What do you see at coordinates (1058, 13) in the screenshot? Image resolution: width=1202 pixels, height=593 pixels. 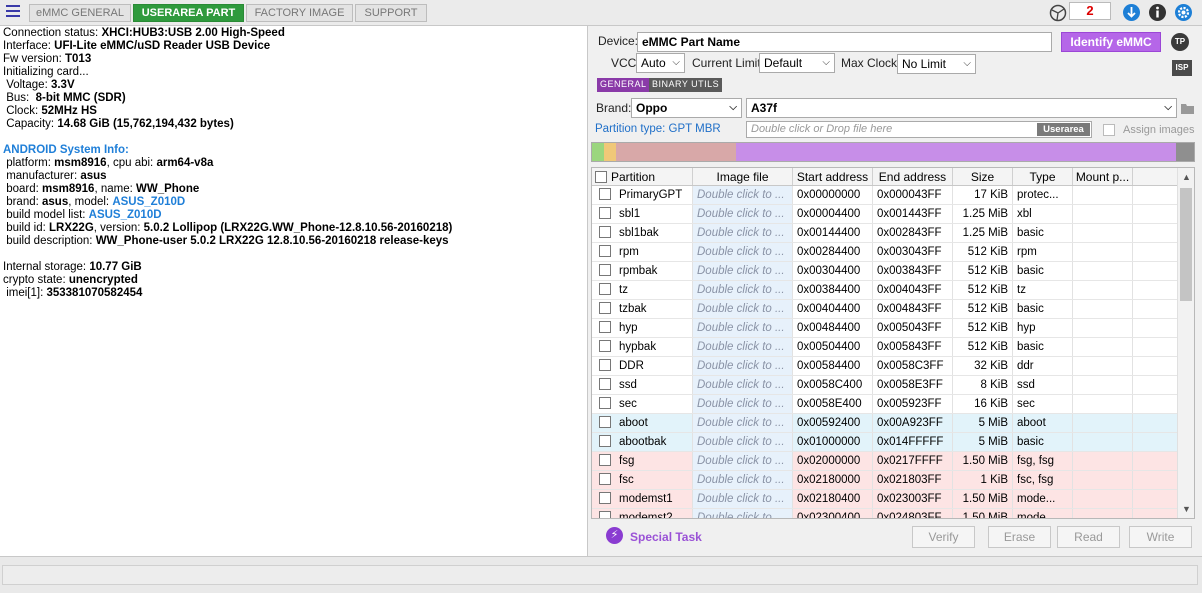 I see `globe-icon` at bounding box center [1058, 13].